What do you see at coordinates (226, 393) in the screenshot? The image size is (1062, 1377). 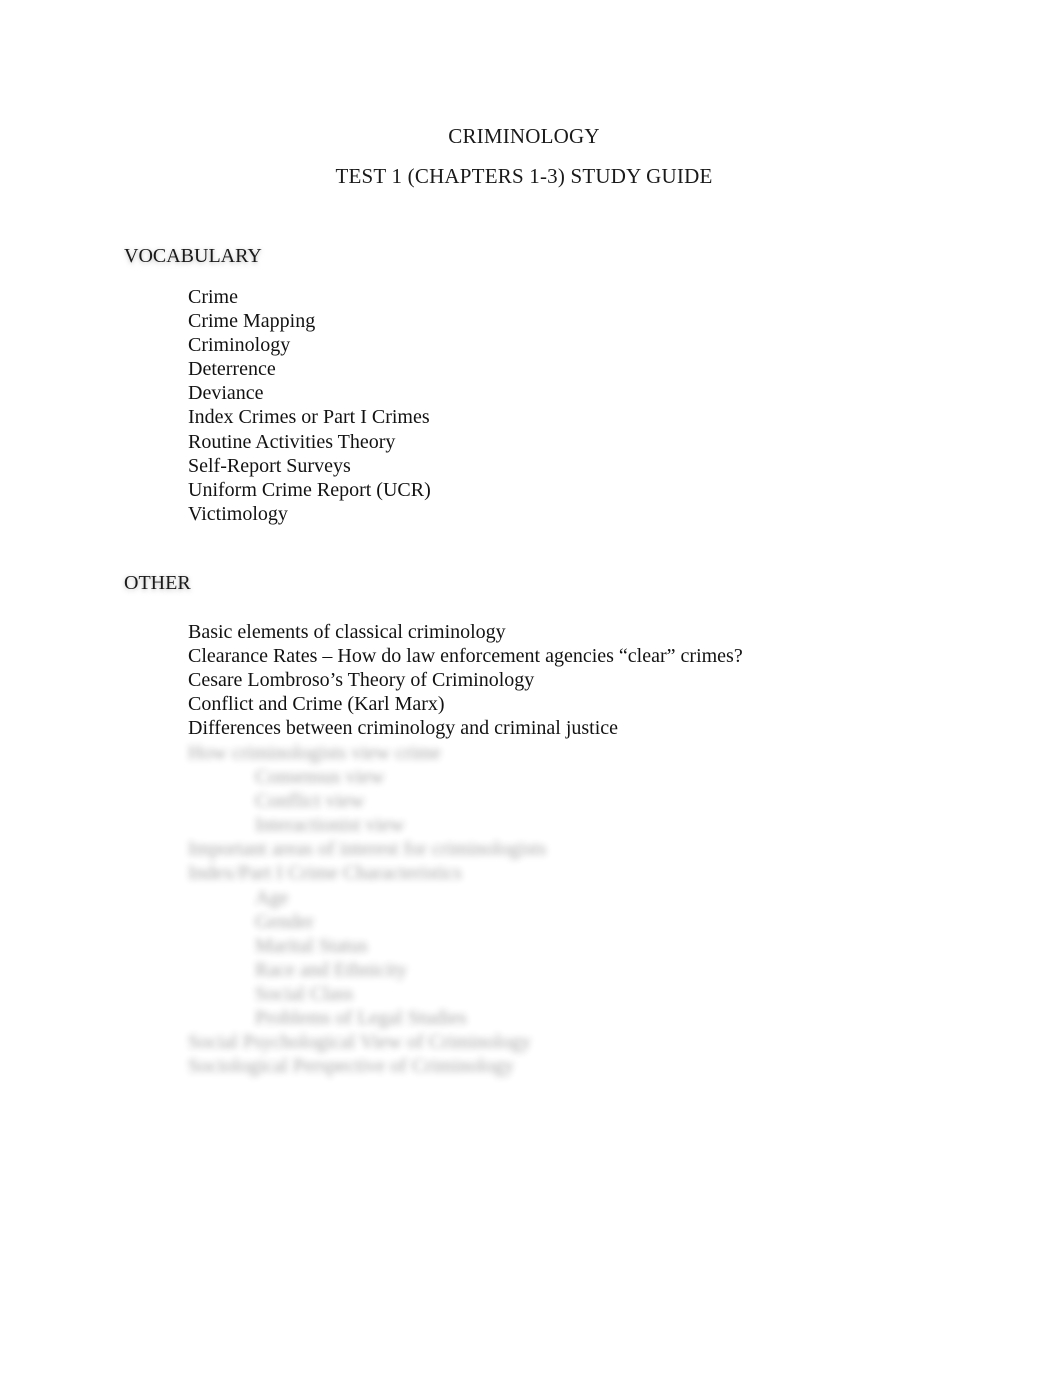 I see `list-item: Deviance` at bounding box center [226, 393].